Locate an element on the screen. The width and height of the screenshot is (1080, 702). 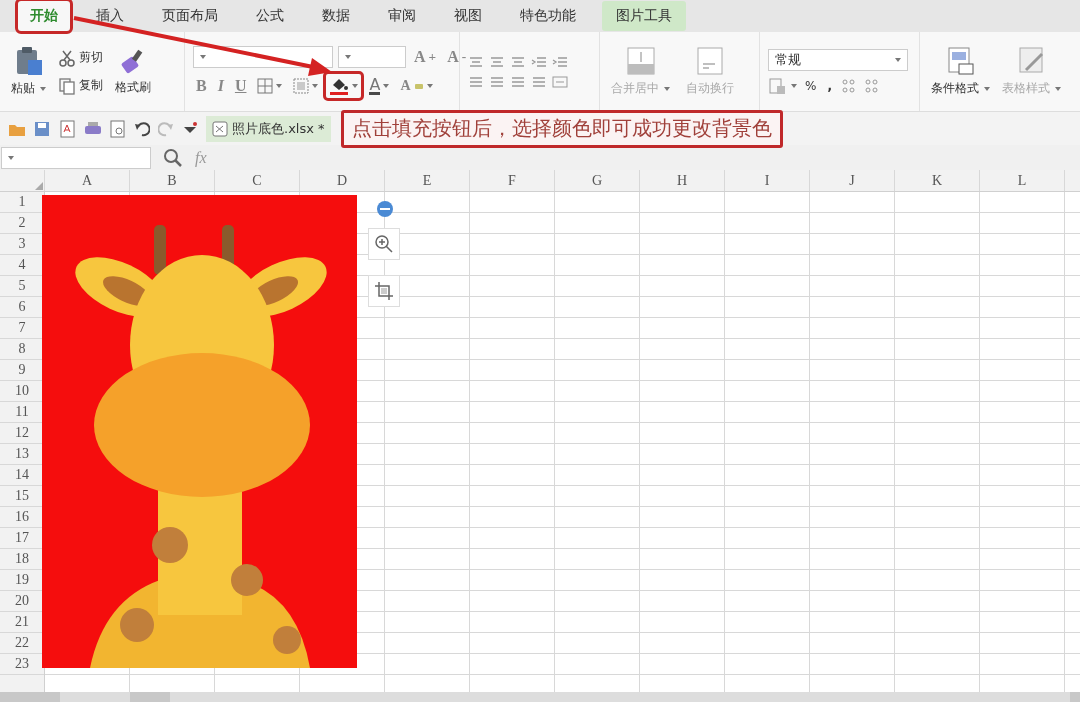
distribute-icon is located at coordinates (560, 81).